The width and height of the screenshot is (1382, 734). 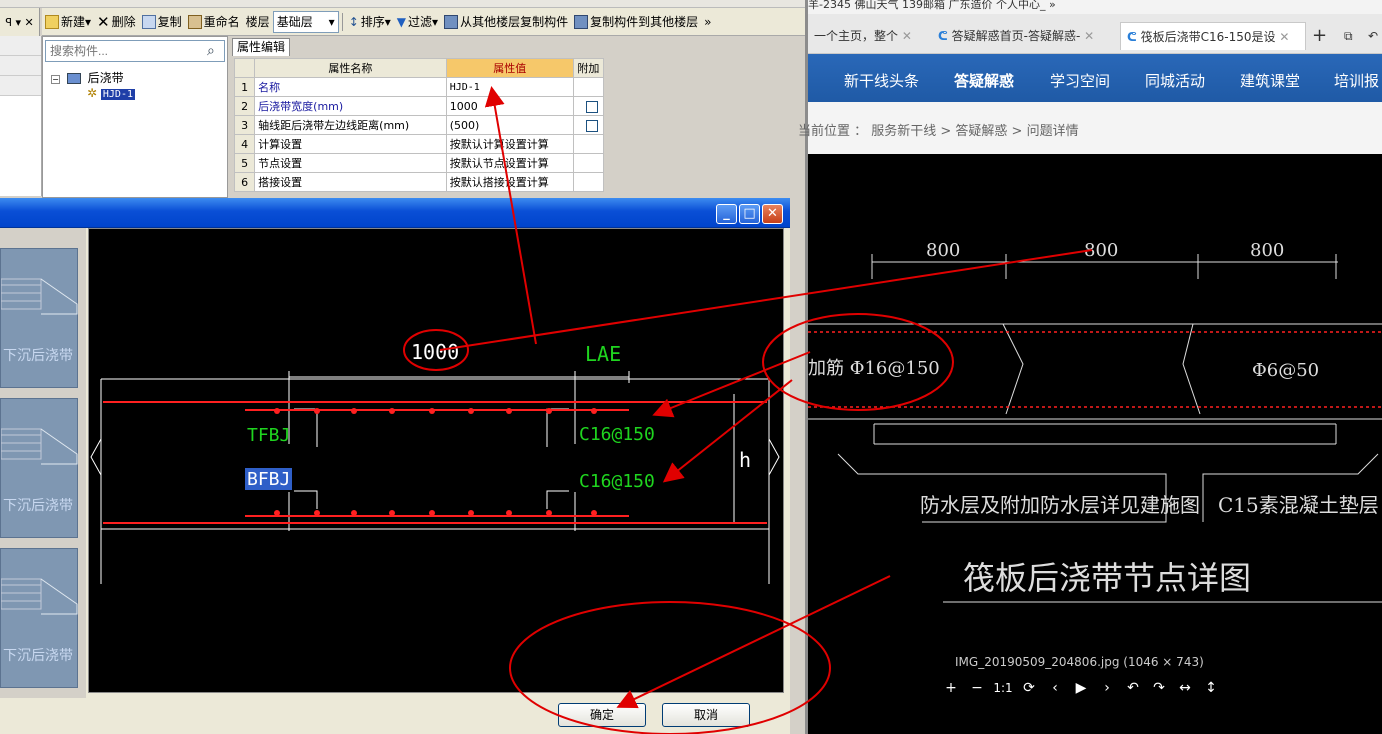 I want to click on table-row: 2 后浇带宽度(mm) 1000, so click(x=419, y=106).